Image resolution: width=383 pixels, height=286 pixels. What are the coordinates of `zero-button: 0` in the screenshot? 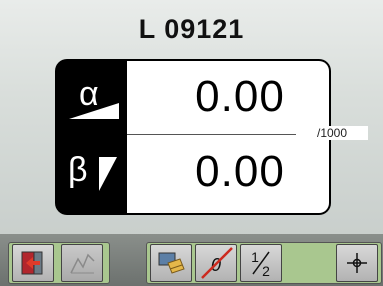 It's located at (216, 263).